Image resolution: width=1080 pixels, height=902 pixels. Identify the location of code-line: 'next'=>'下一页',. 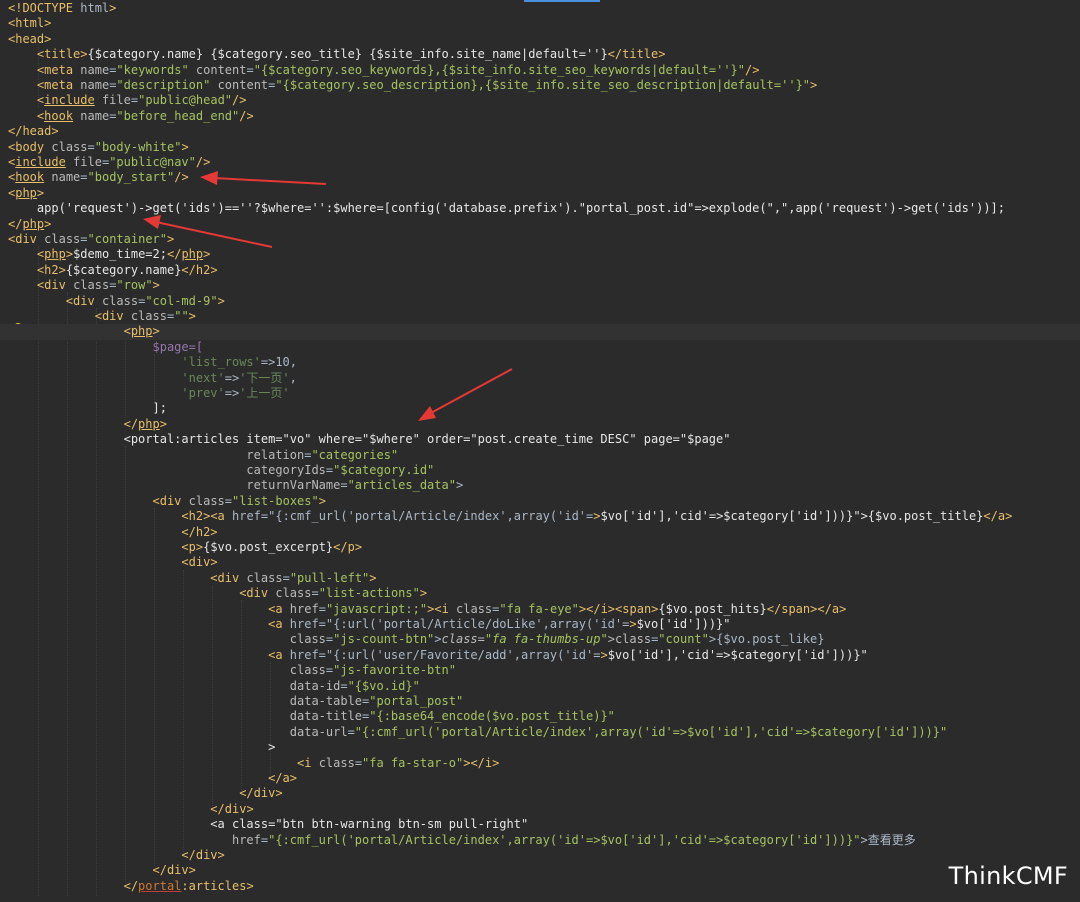
(540, 378).